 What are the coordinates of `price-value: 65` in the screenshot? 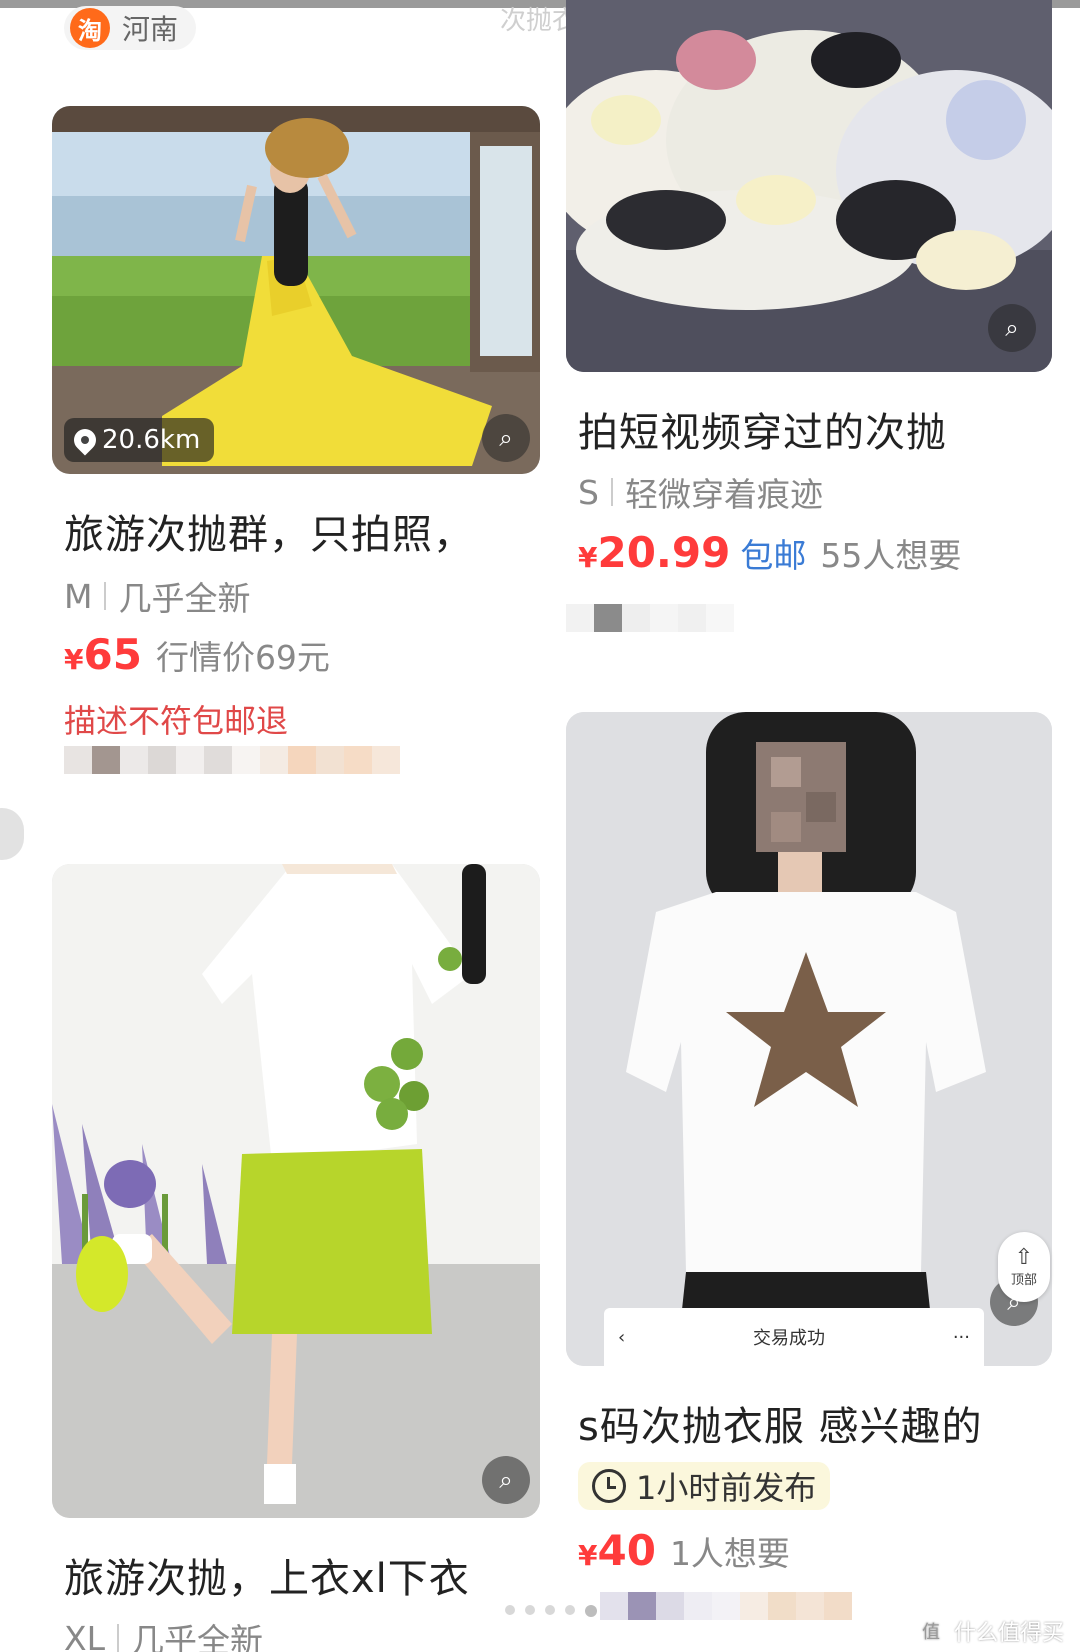 It's located at (112, 654).